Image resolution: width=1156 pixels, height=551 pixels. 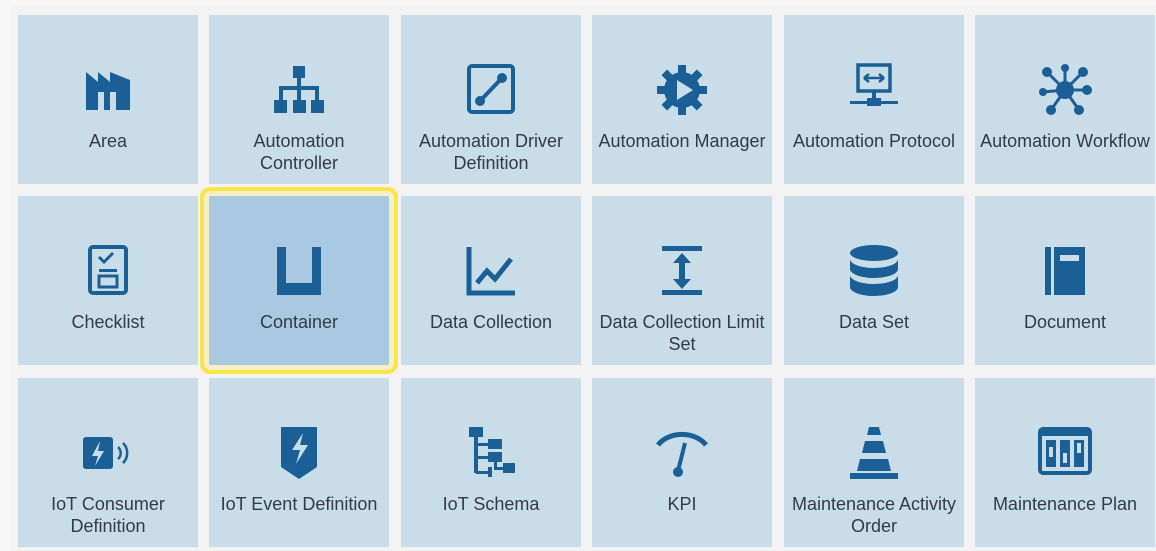 I want to click on hierarchy-icon, so click(x=299, y=90).